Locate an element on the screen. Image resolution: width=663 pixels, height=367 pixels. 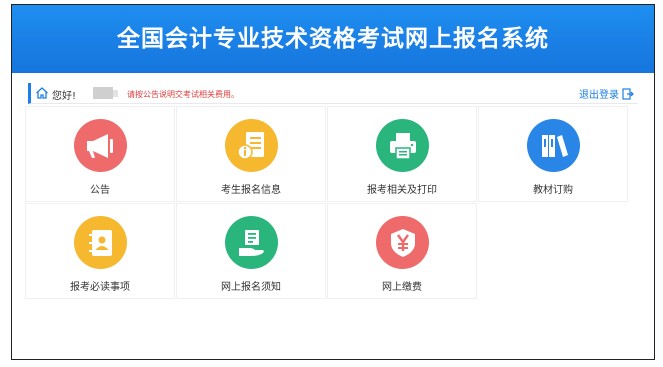
books-icon is located at coordinates (554, 145).